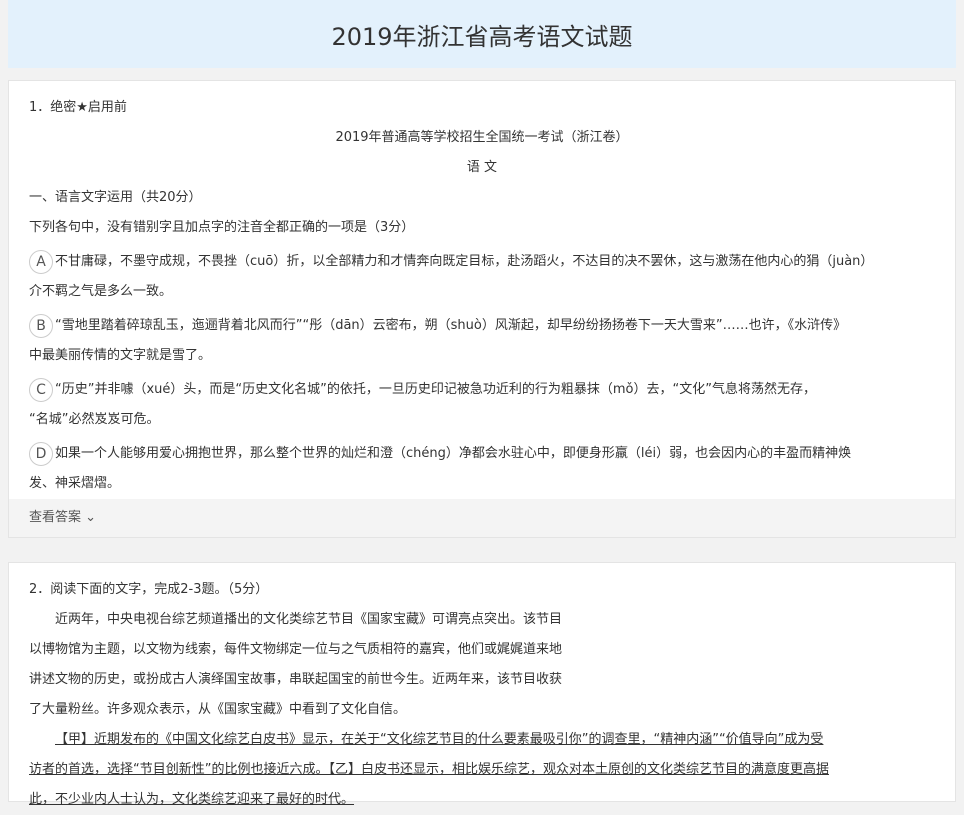  I want to click on option-text: 发、神采熠熠。, so click(75, 483).